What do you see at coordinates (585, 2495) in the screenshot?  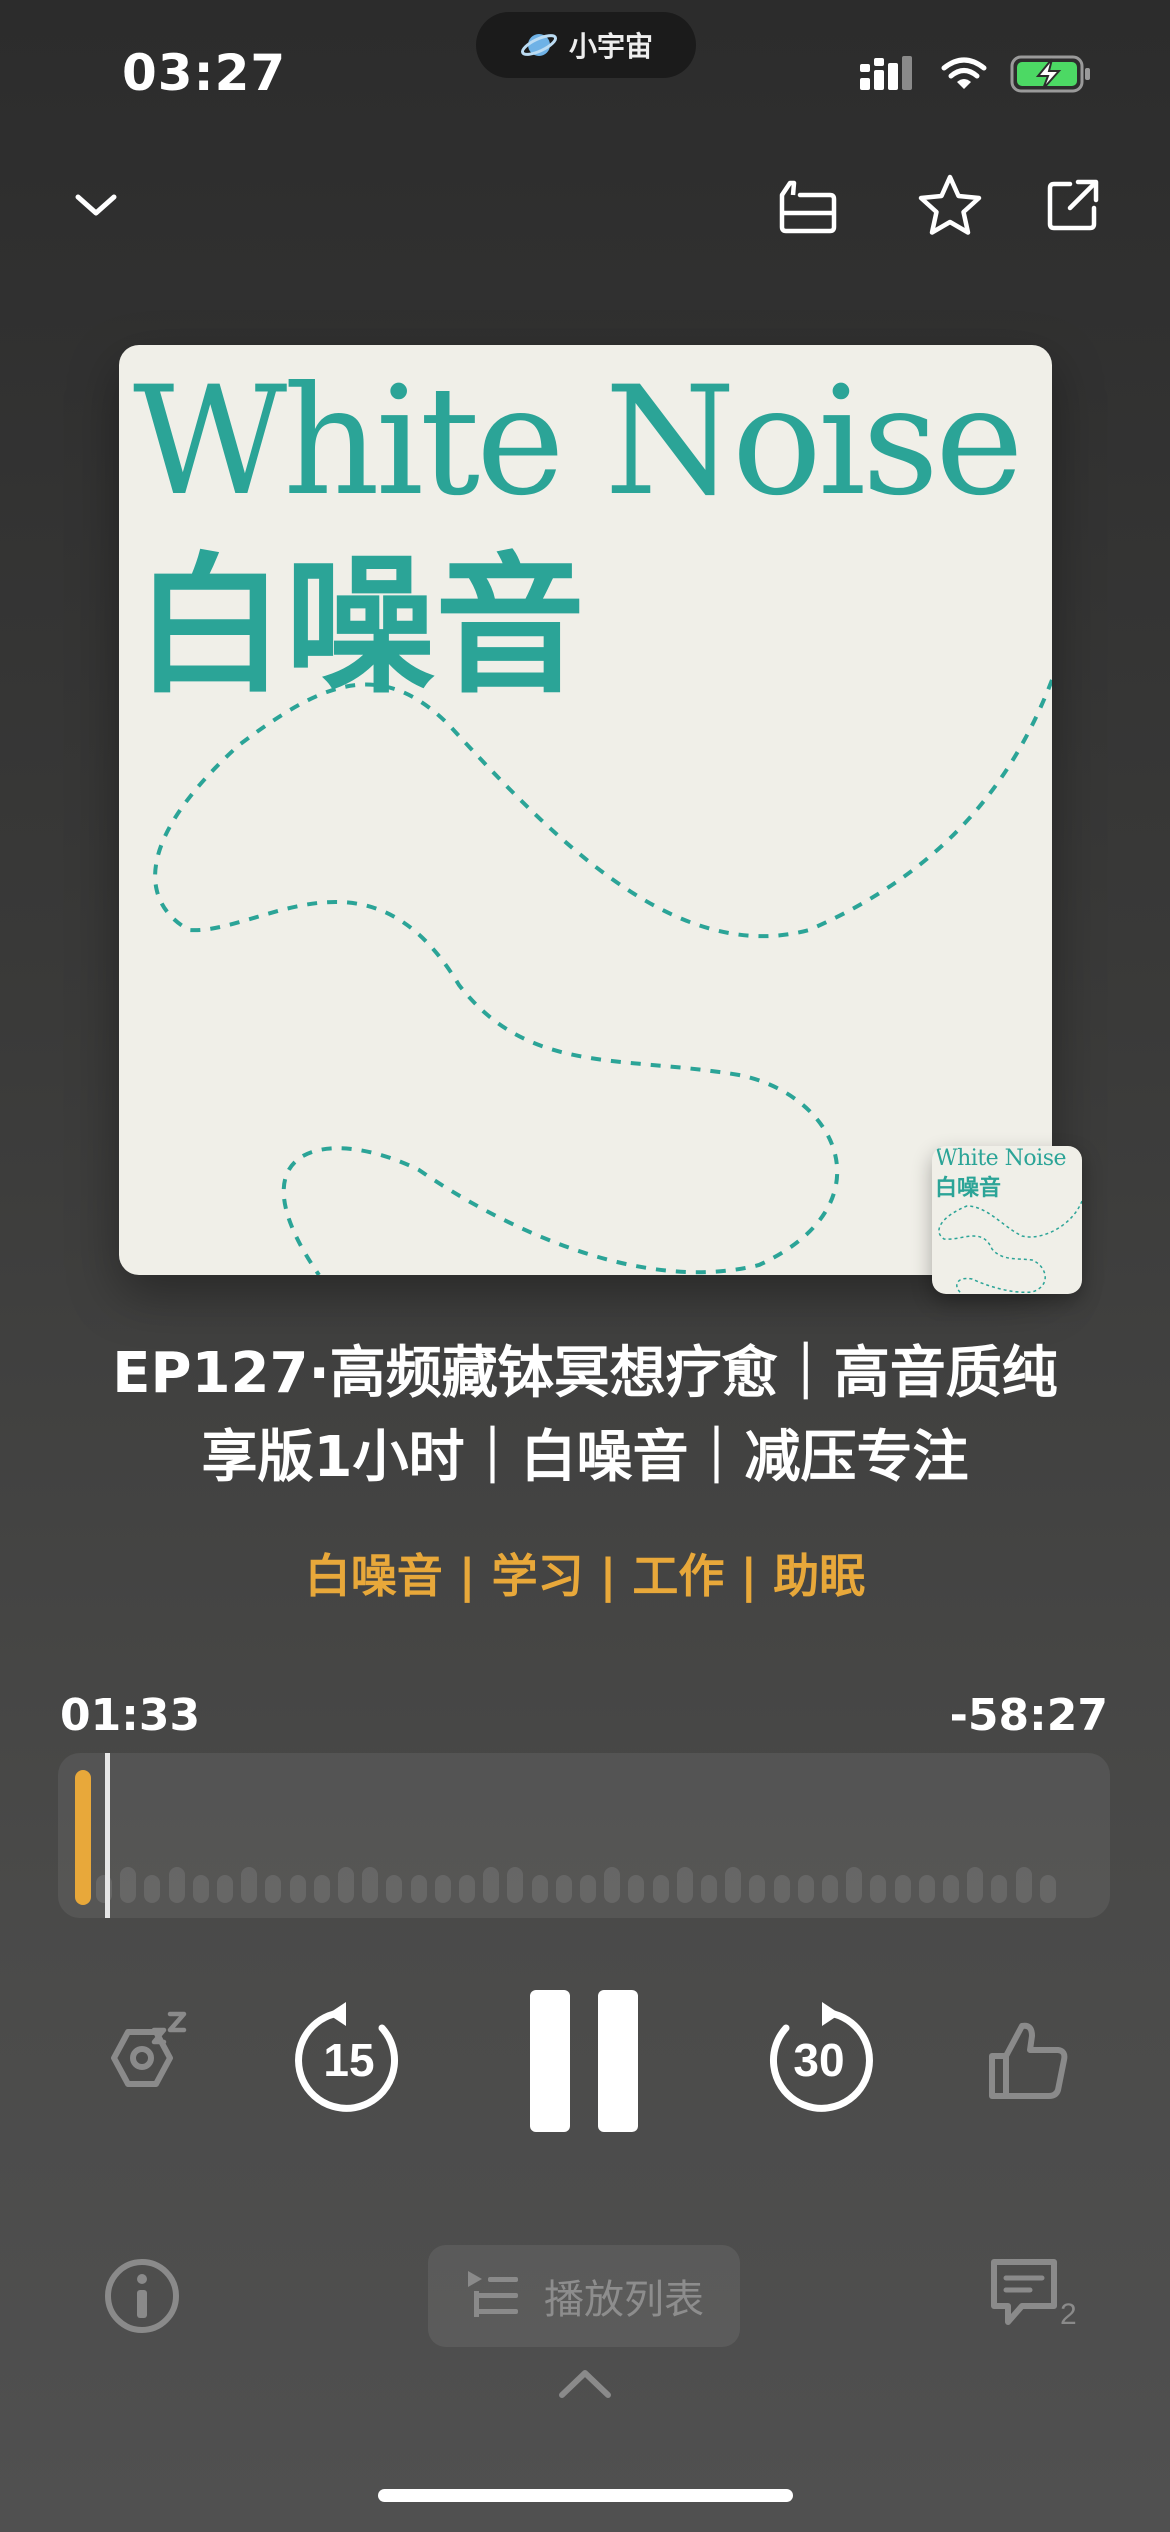 I see `home-indicator` at bounding box center [585, 2495].